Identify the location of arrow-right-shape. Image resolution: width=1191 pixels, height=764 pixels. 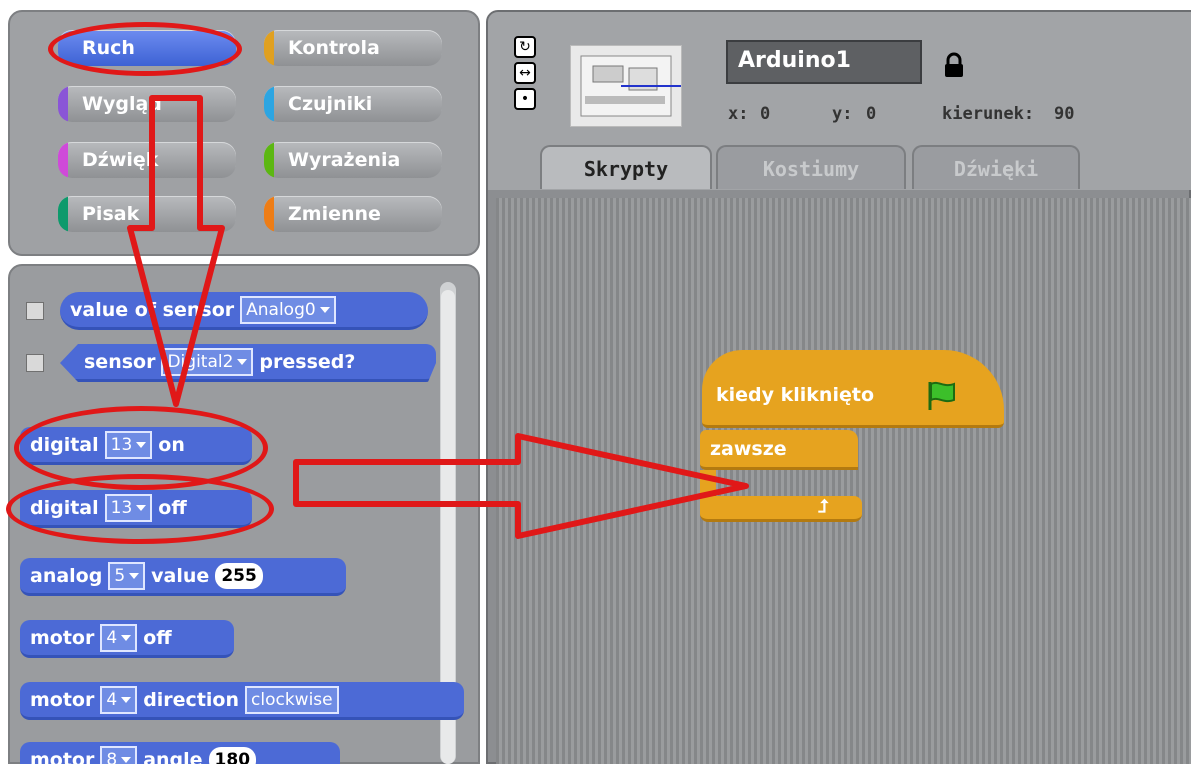
(521, 486).